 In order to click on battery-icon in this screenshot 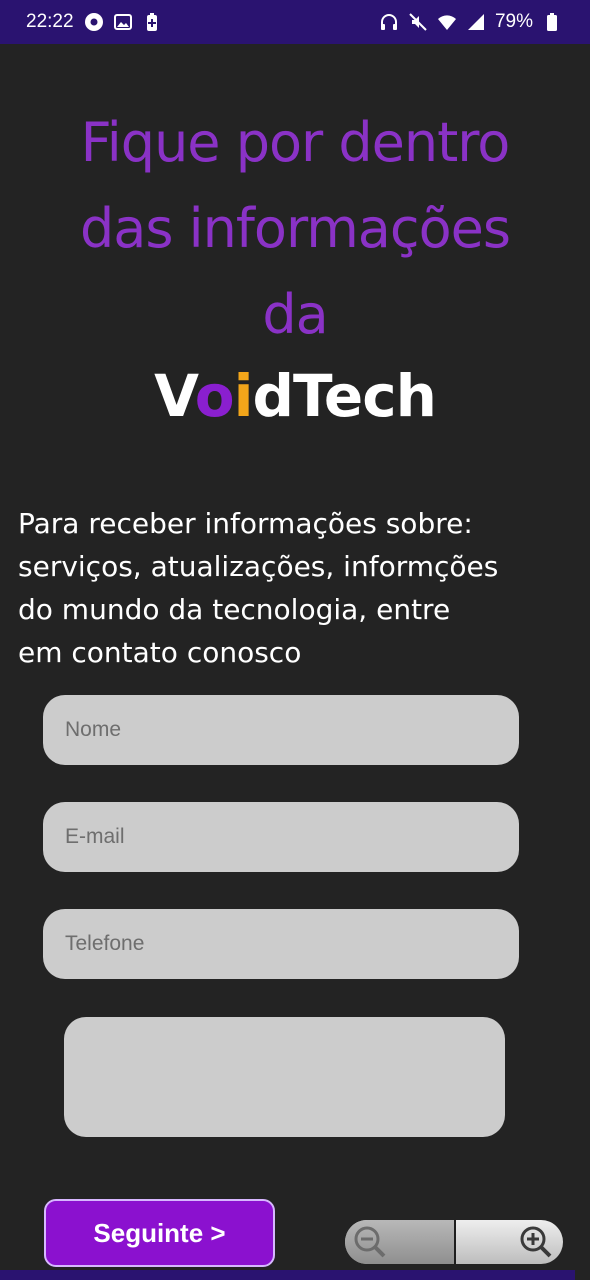, I will do `click(552, 22)`.